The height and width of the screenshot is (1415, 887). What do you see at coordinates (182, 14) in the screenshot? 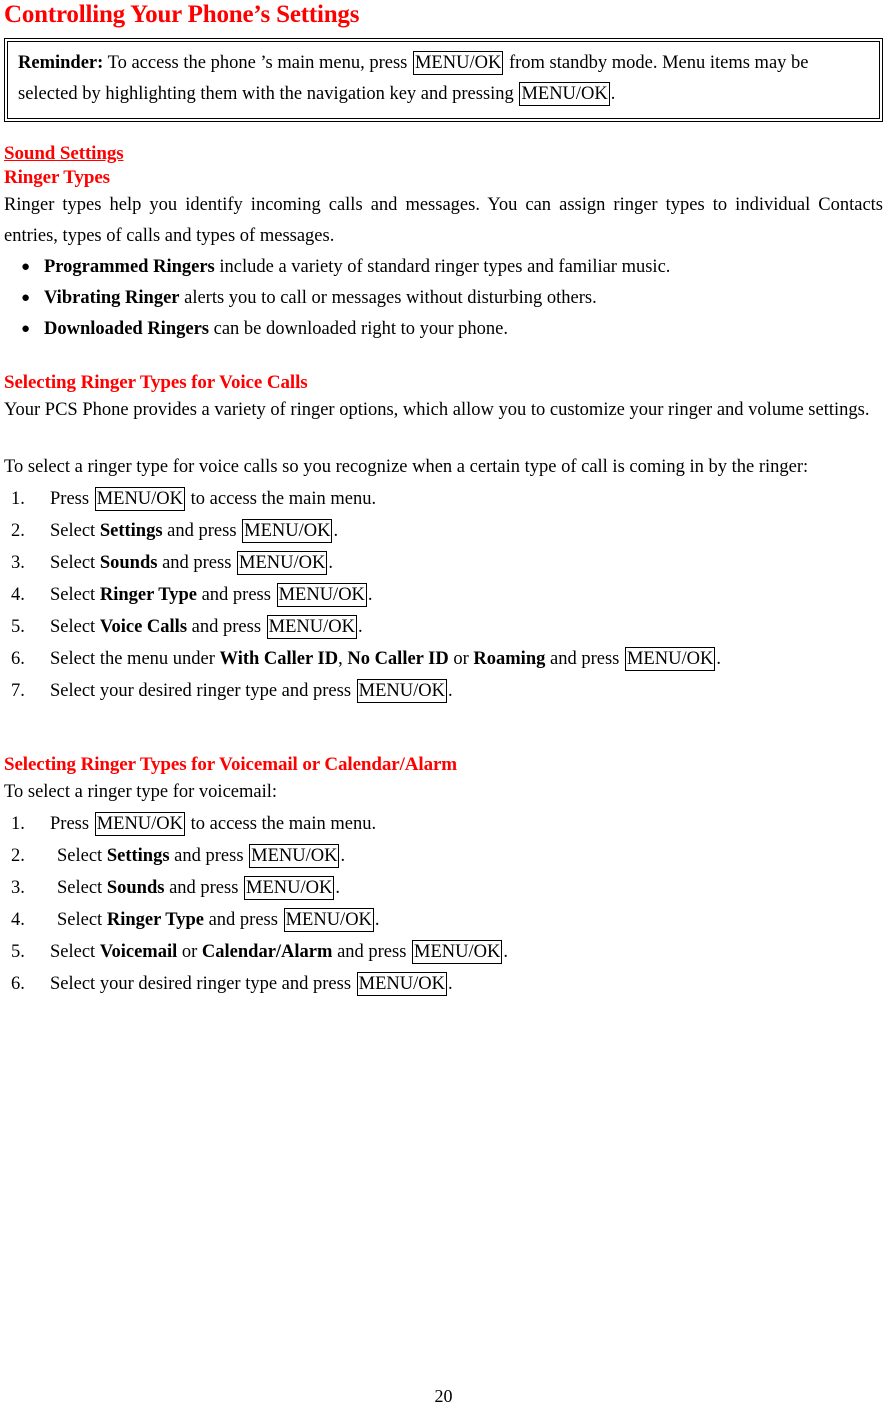
I see `page-title: Controlling Your Phone’s Settings` at bounding box center [182, 14].